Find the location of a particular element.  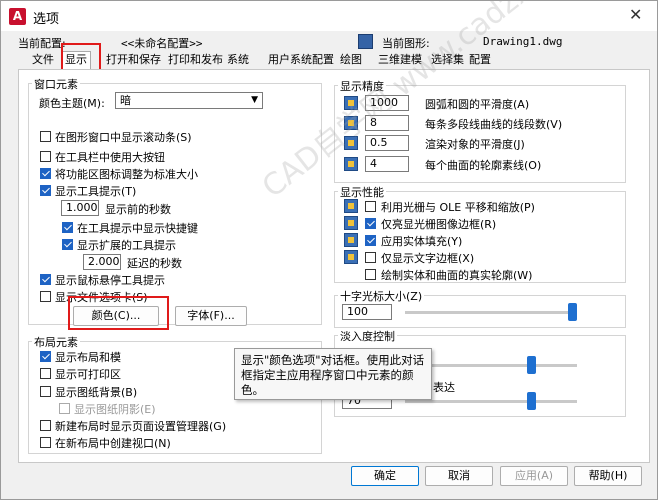

extended-delay-label: 延迟的秒数 is located at coordinates (154, 263).